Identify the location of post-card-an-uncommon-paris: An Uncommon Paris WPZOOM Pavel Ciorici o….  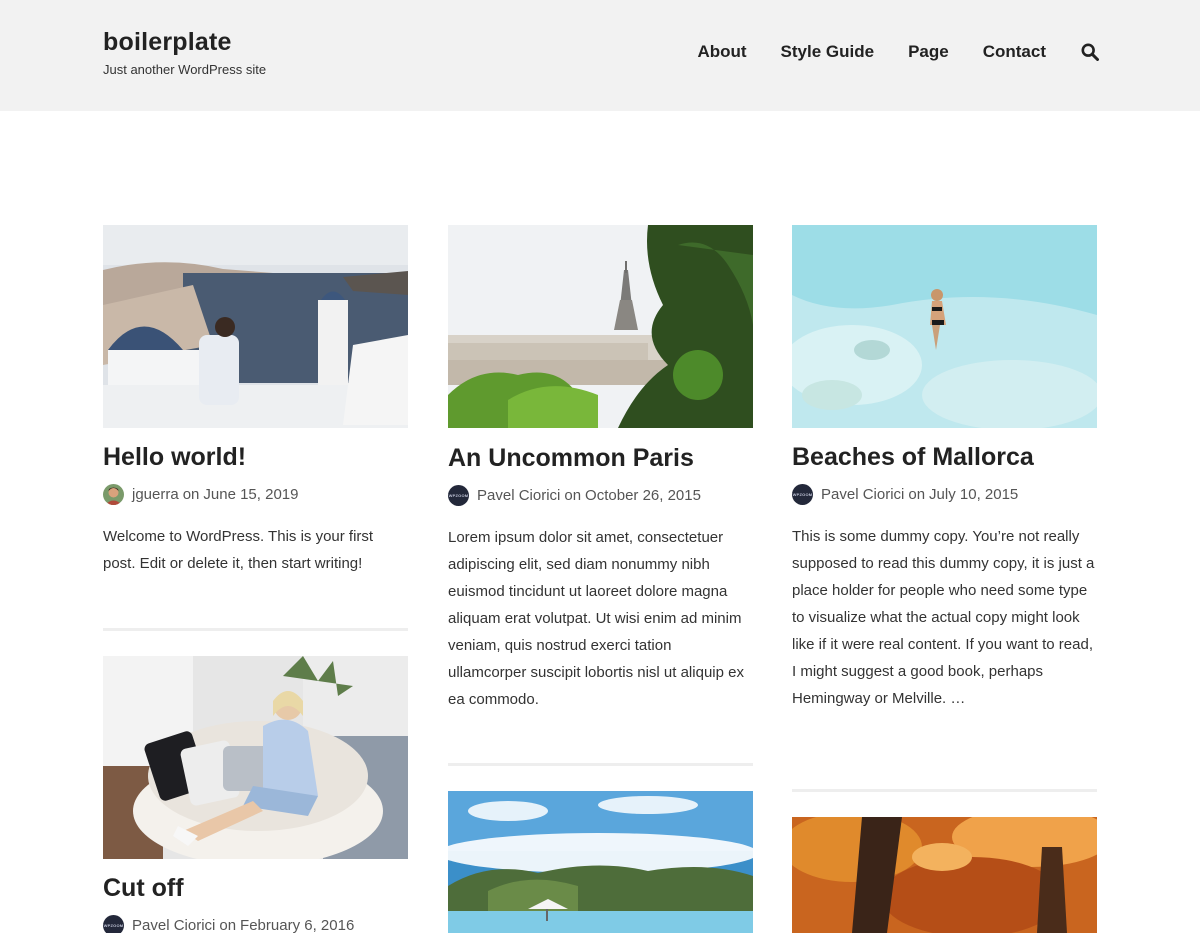
(600, 495).